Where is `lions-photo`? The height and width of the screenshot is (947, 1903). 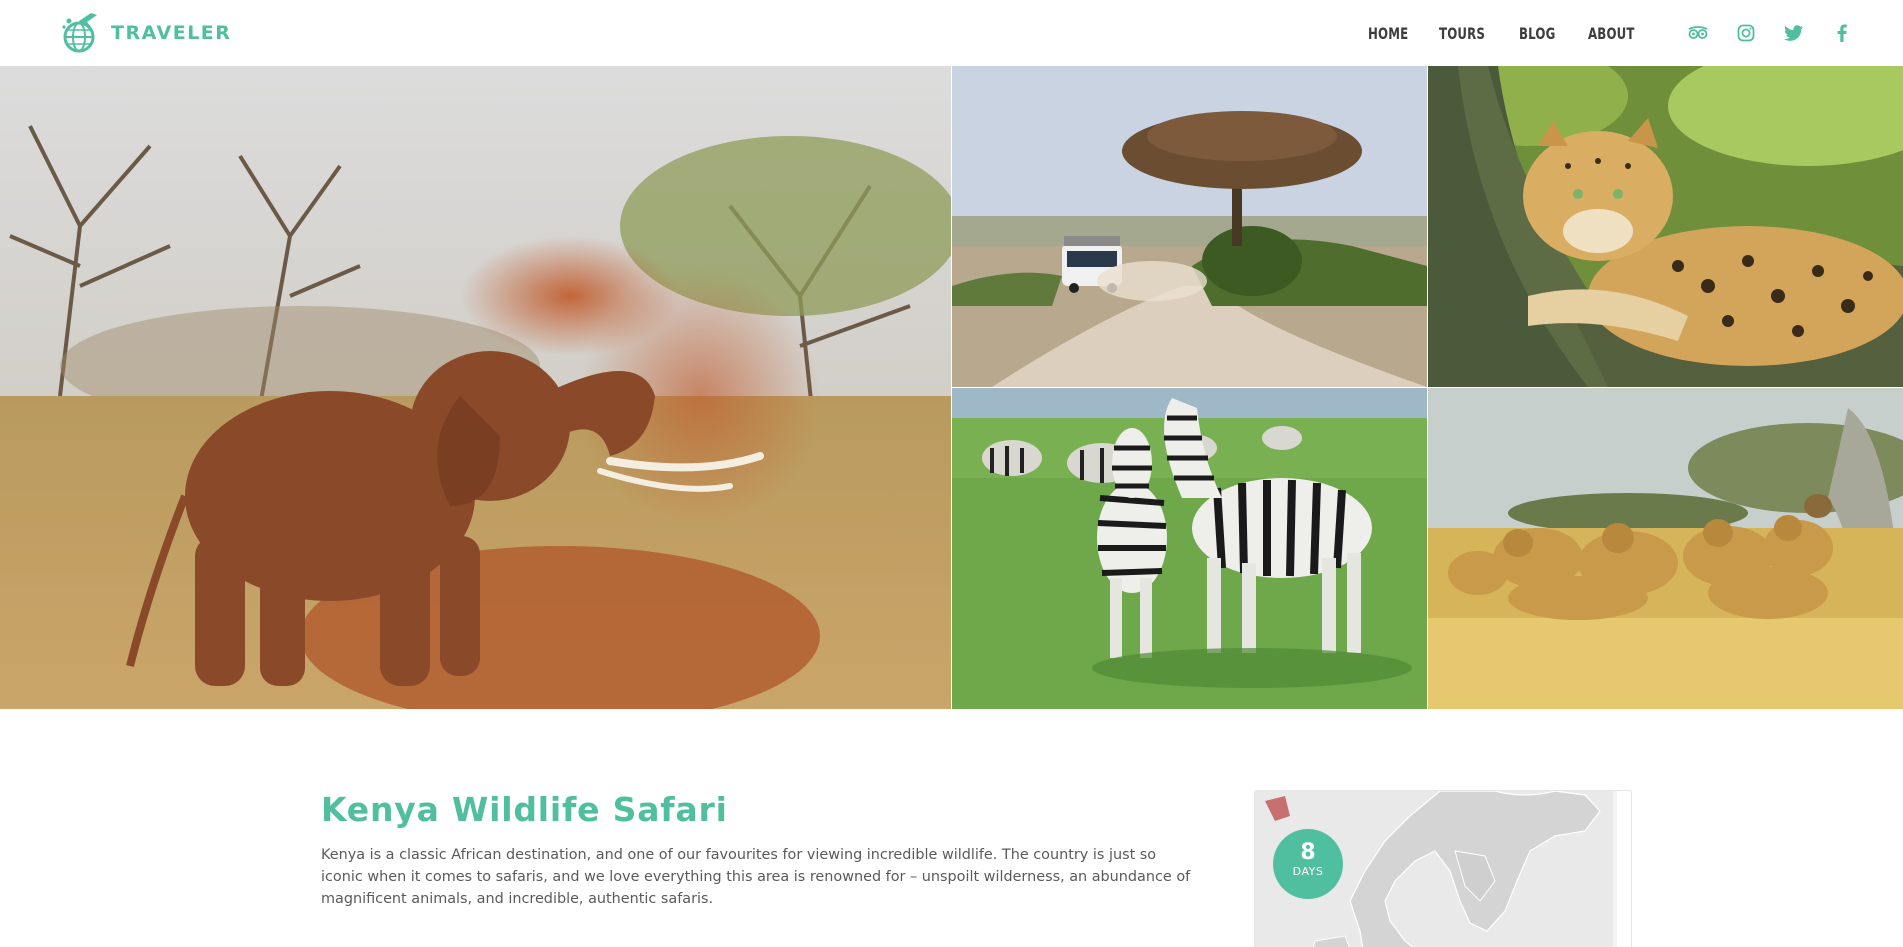
lions-photo is located at coordinates (1665, 548).